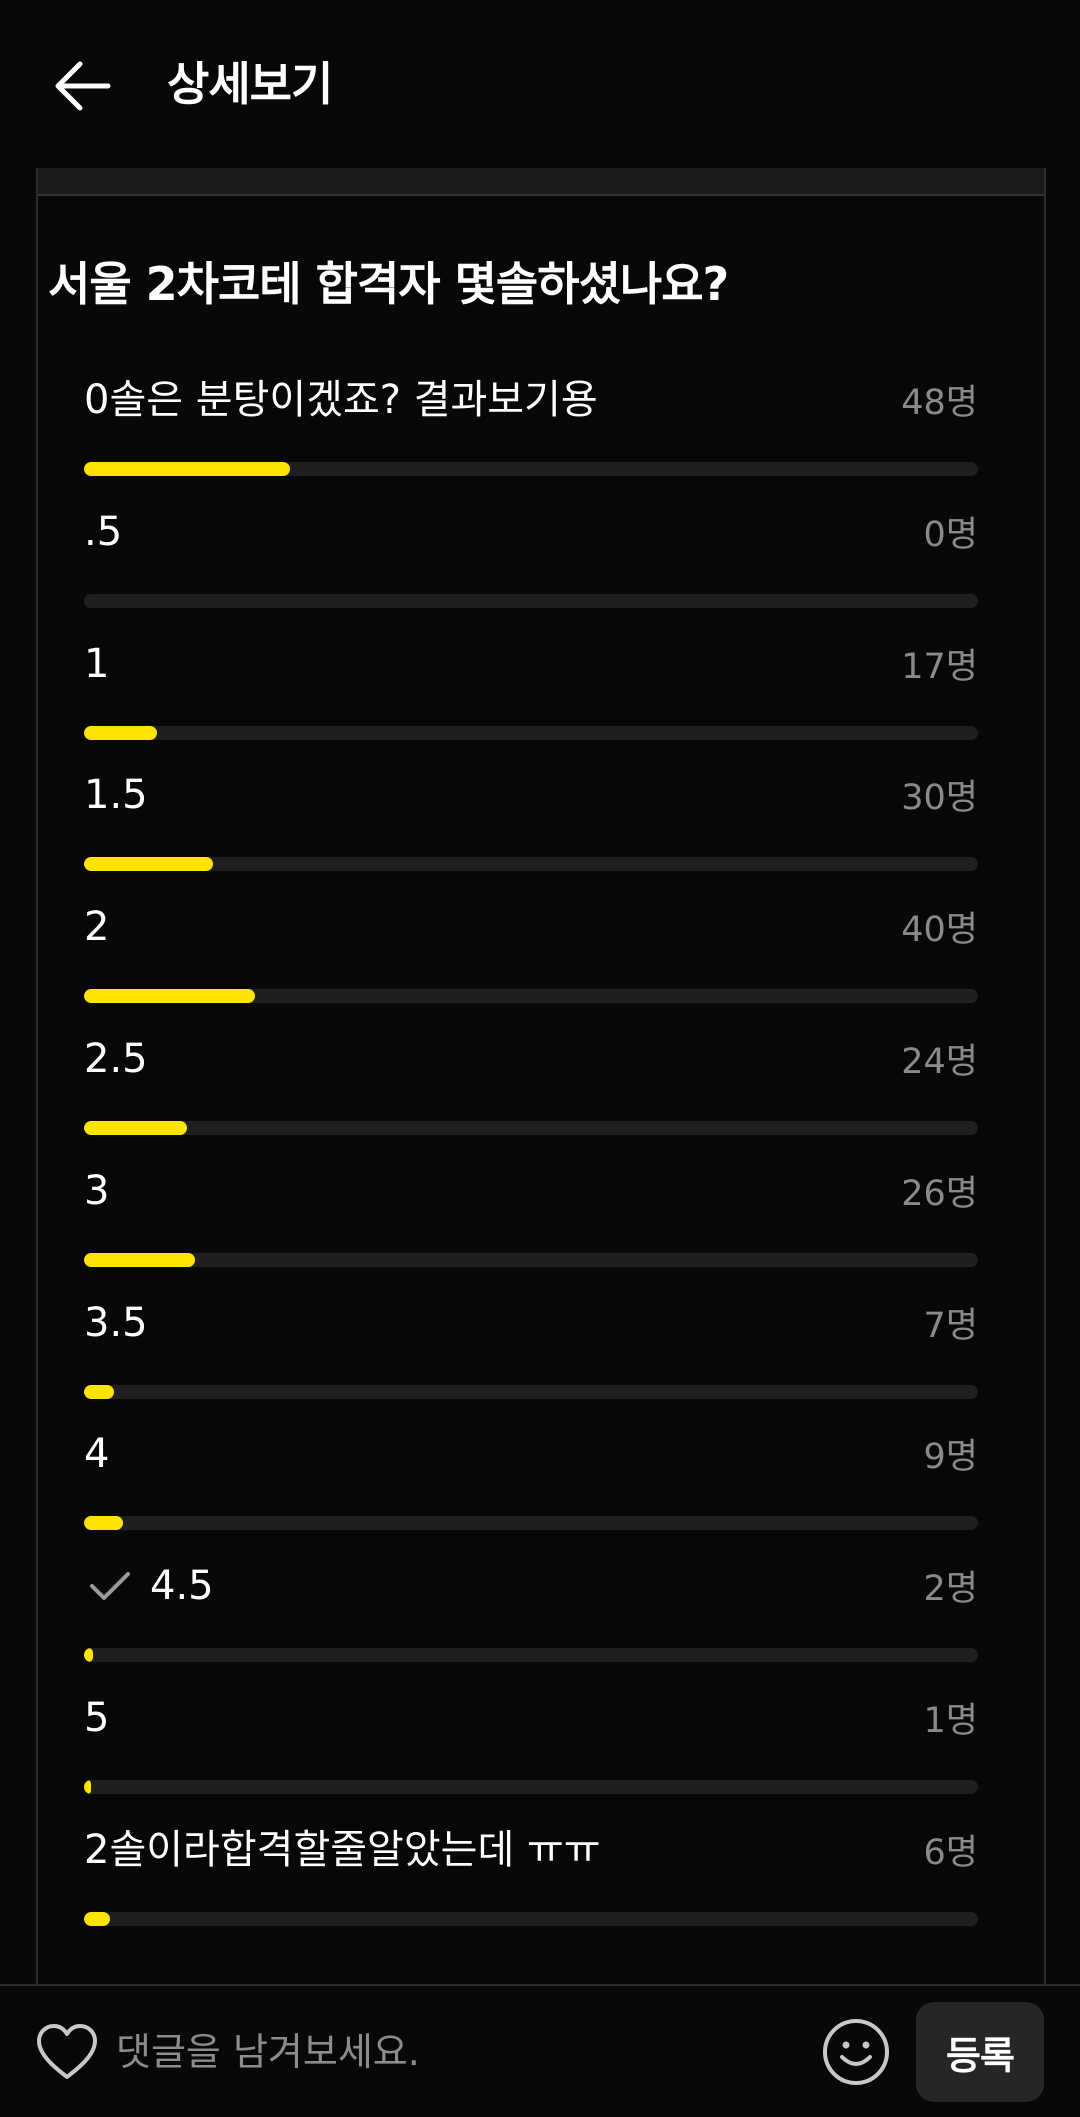  Describe the element at coordinates (950, 1325) in the screenshot. I see `poll-option-vote-count: 7명` at that location.